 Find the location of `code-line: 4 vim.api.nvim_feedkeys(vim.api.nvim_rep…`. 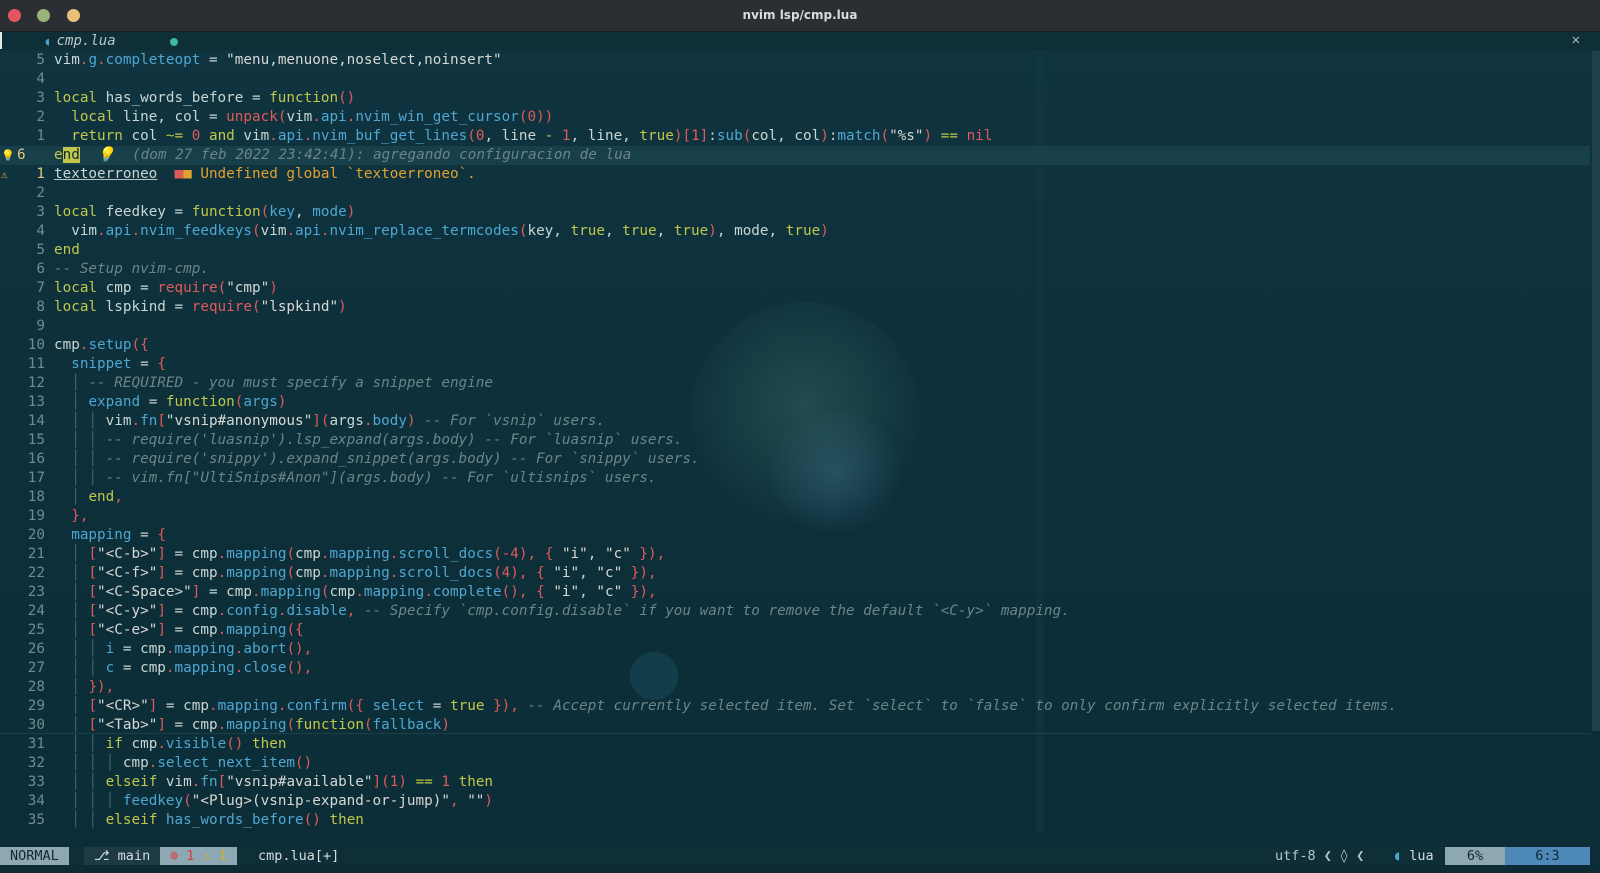

code-line: 4 vim.api.nvim_feedkeys(vim.api.nvim_rep… is located at coordinates (795, 231).